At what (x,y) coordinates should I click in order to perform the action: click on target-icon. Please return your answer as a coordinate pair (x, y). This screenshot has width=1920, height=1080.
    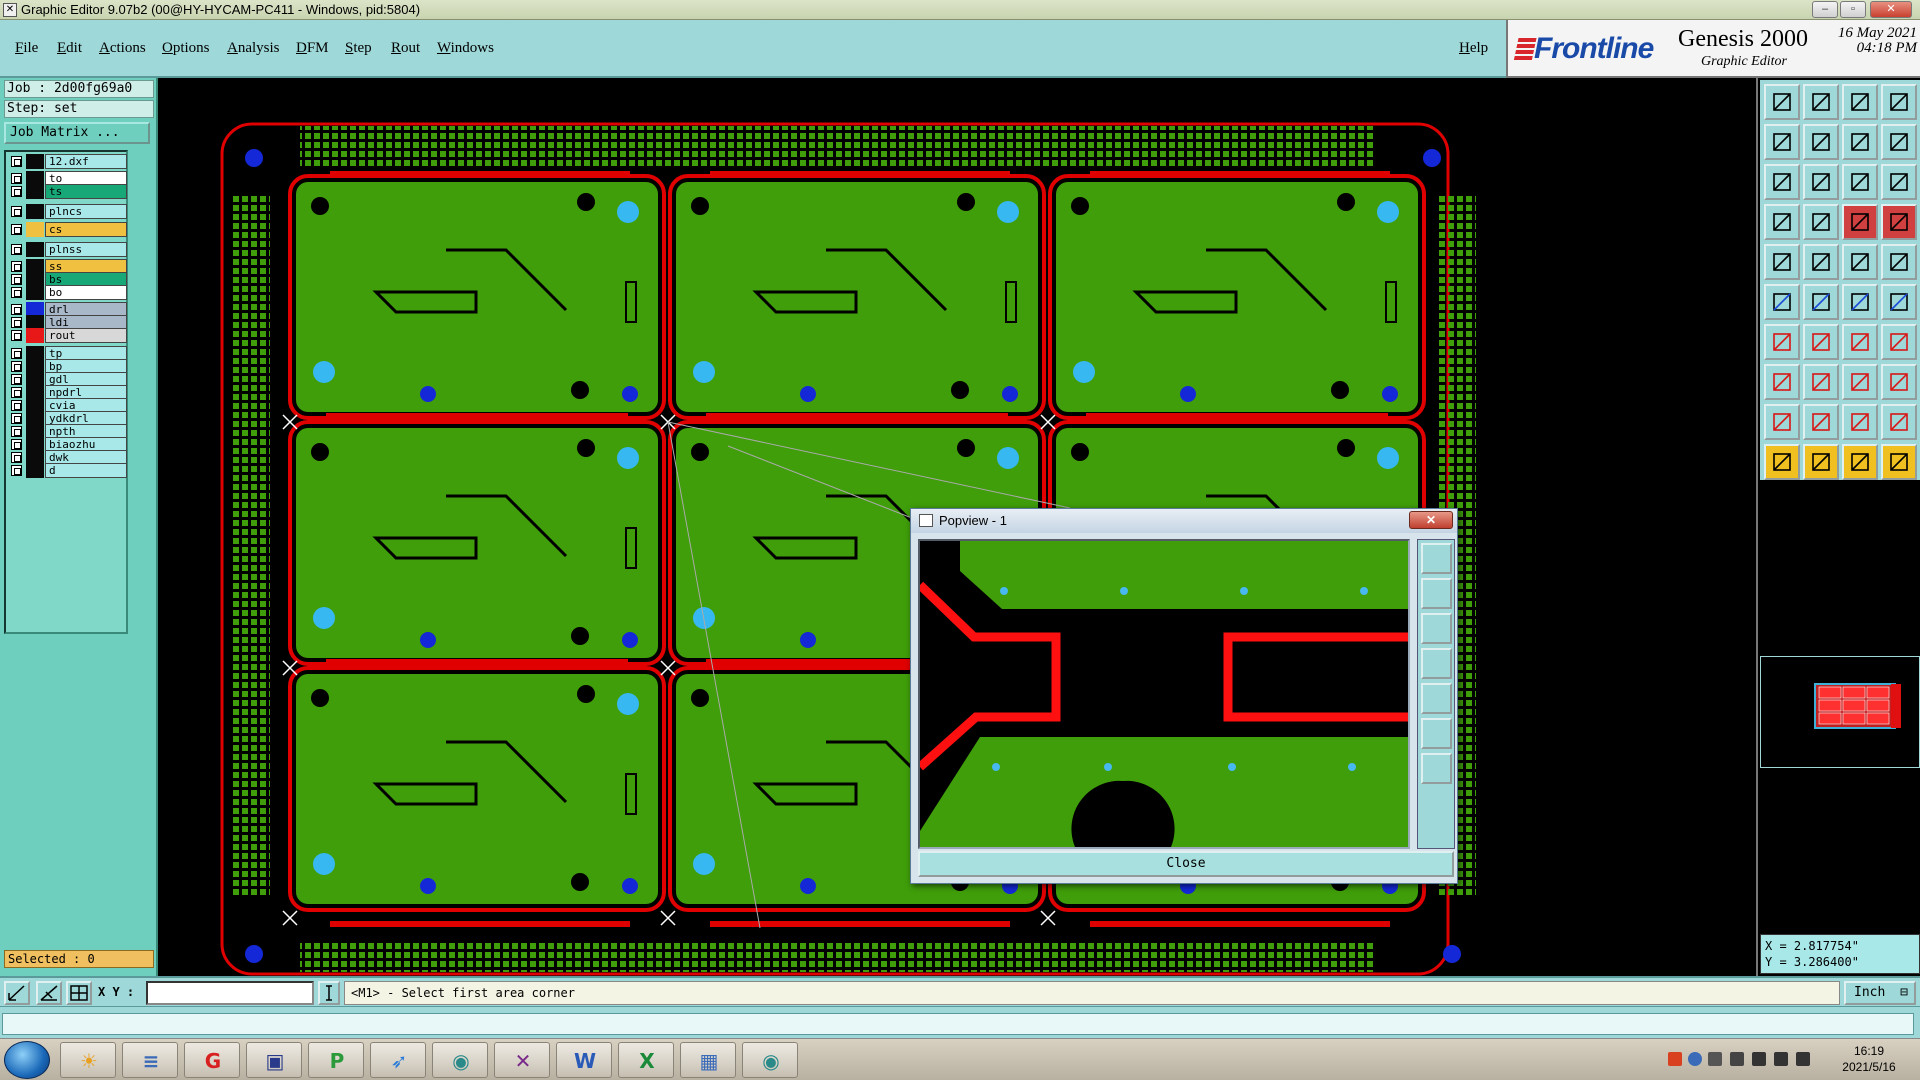
    Looking at the image, I should click on (1899, 262).